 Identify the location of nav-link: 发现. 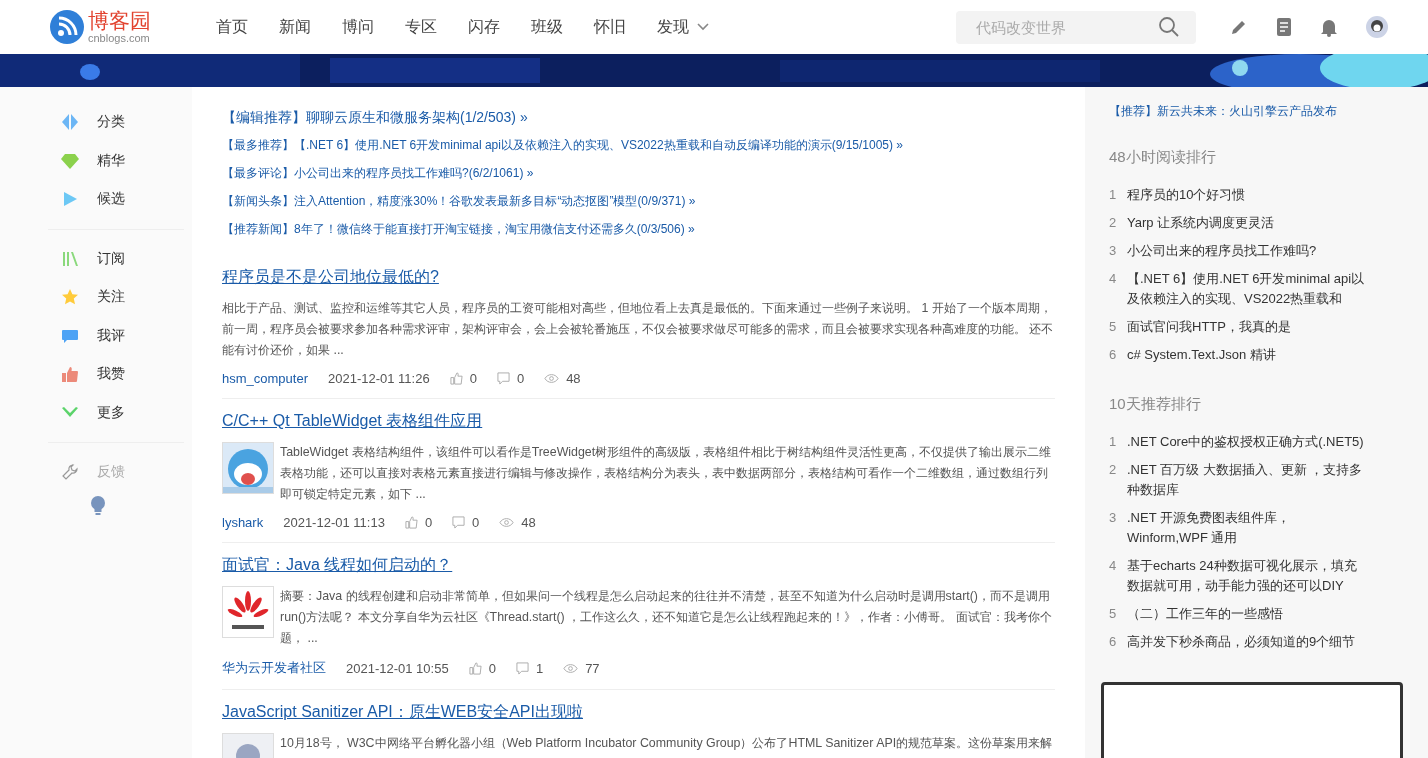
(683, 27).